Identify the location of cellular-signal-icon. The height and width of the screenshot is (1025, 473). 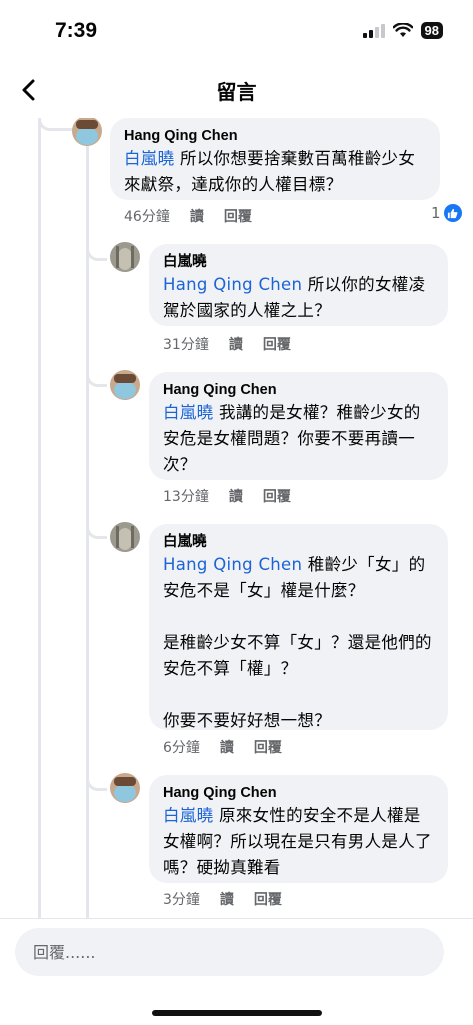
(373, 30).